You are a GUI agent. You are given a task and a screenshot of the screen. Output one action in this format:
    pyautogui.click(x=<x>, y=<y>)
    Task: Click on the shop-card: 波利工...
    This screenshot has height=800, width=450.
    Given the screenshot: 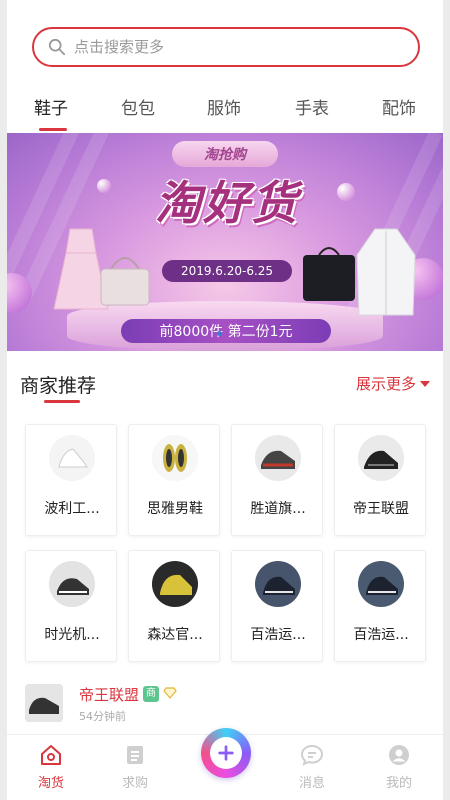 What is the action you would take?
    pyautogui.click(x=71, y=480)
    